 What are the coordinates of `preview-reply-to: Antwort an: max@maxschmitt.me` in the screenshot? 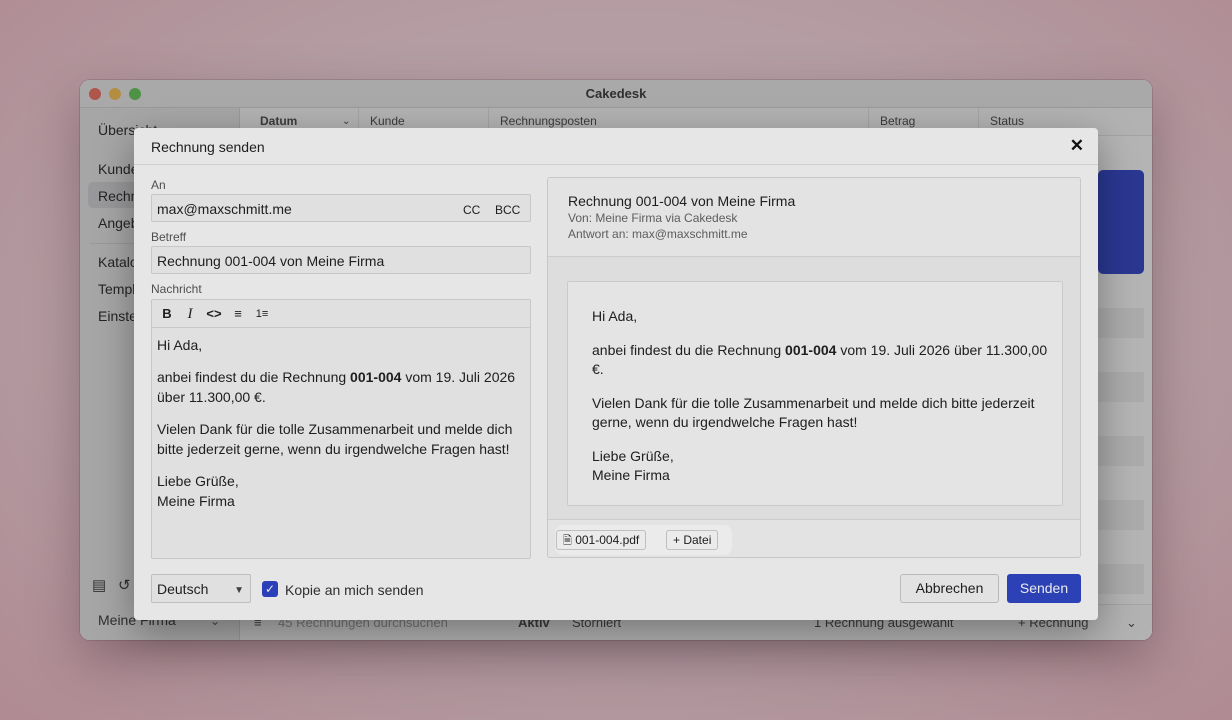 It's located at (658, 234).